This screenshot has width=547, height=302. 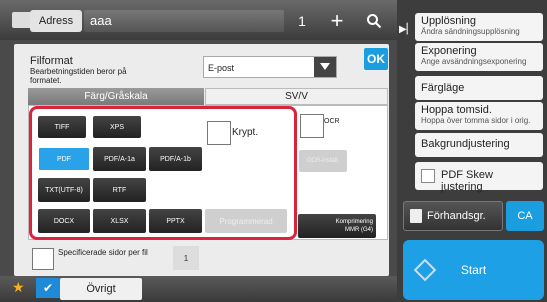 What do you see at coordinates (476, 120) in the screenshot?
I see `skip-blank-sub: Hoppa över tomma sidor i orig.` at bounding box center [476, 120].